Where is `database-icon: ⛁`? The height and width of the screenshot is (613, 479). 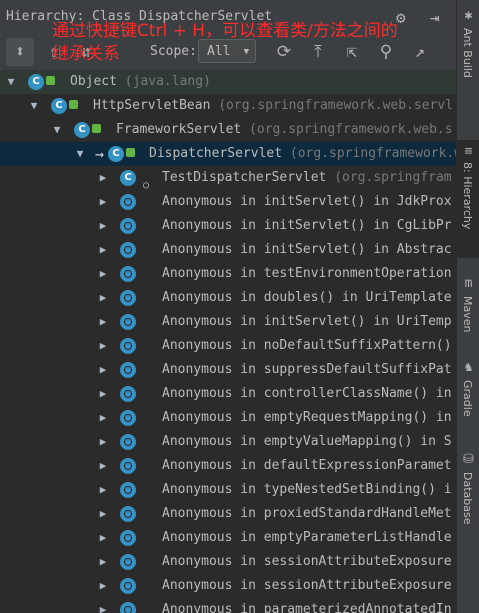
database-icon: ⛁ is located at coordinates (468, 459).